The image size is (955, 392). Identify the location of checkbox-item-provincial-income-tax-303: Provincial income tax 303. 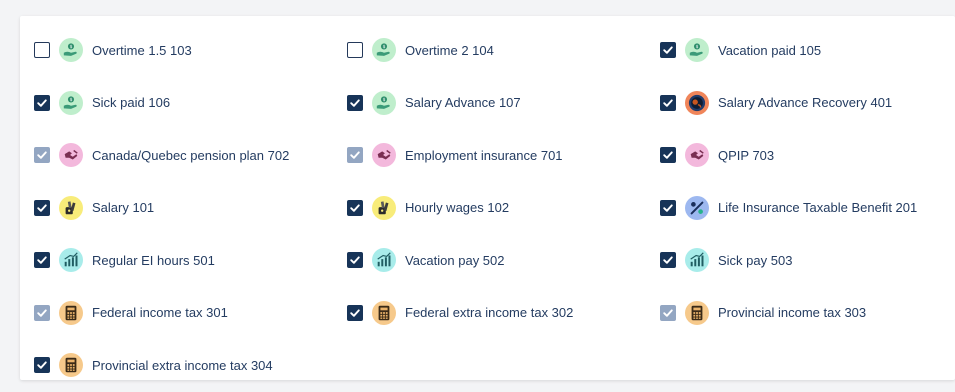
(807, 313).